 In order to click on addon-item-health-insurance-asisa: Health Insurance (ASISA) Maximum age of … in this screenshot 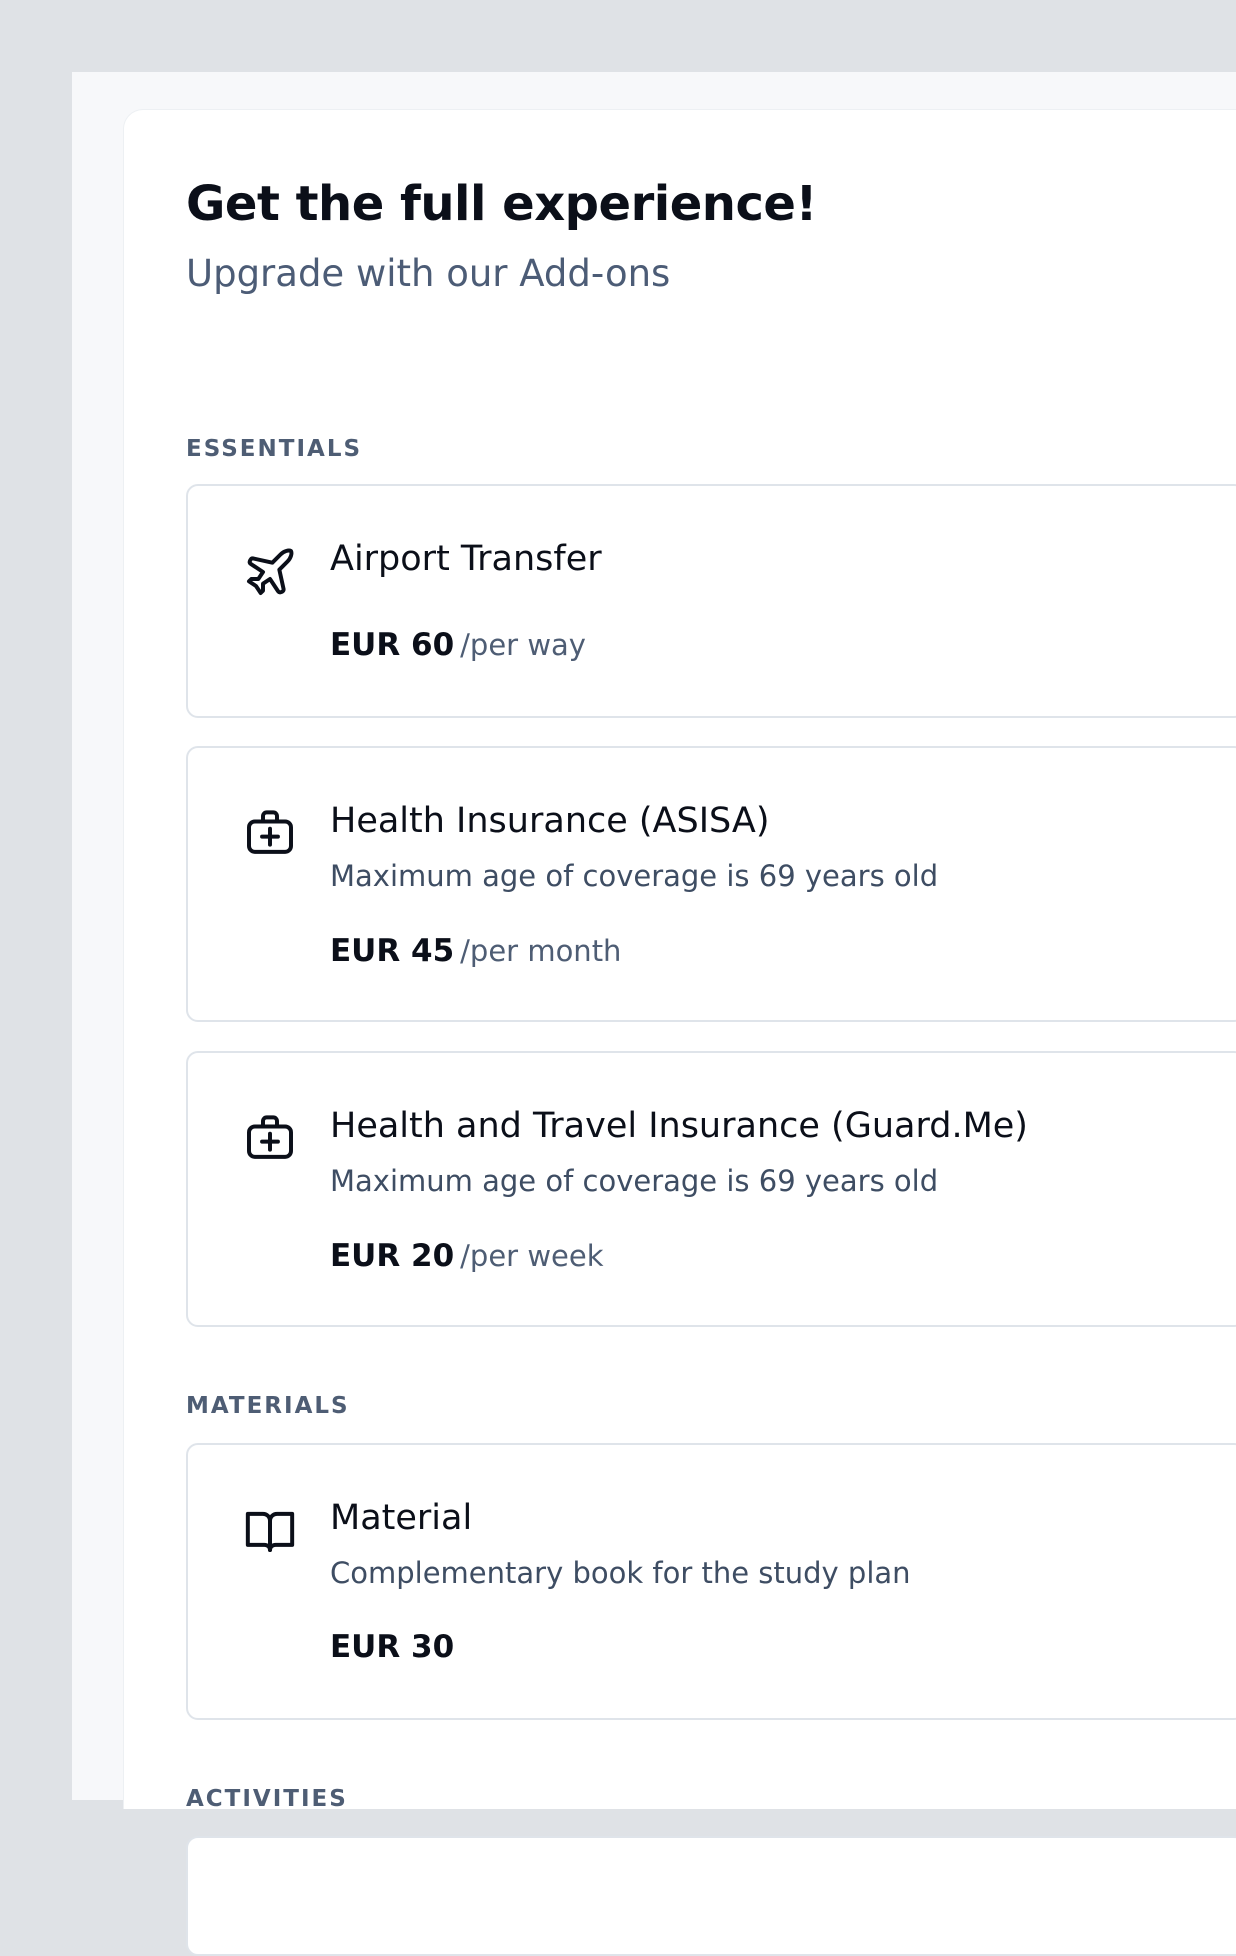, I will do `click(711, 884)`.